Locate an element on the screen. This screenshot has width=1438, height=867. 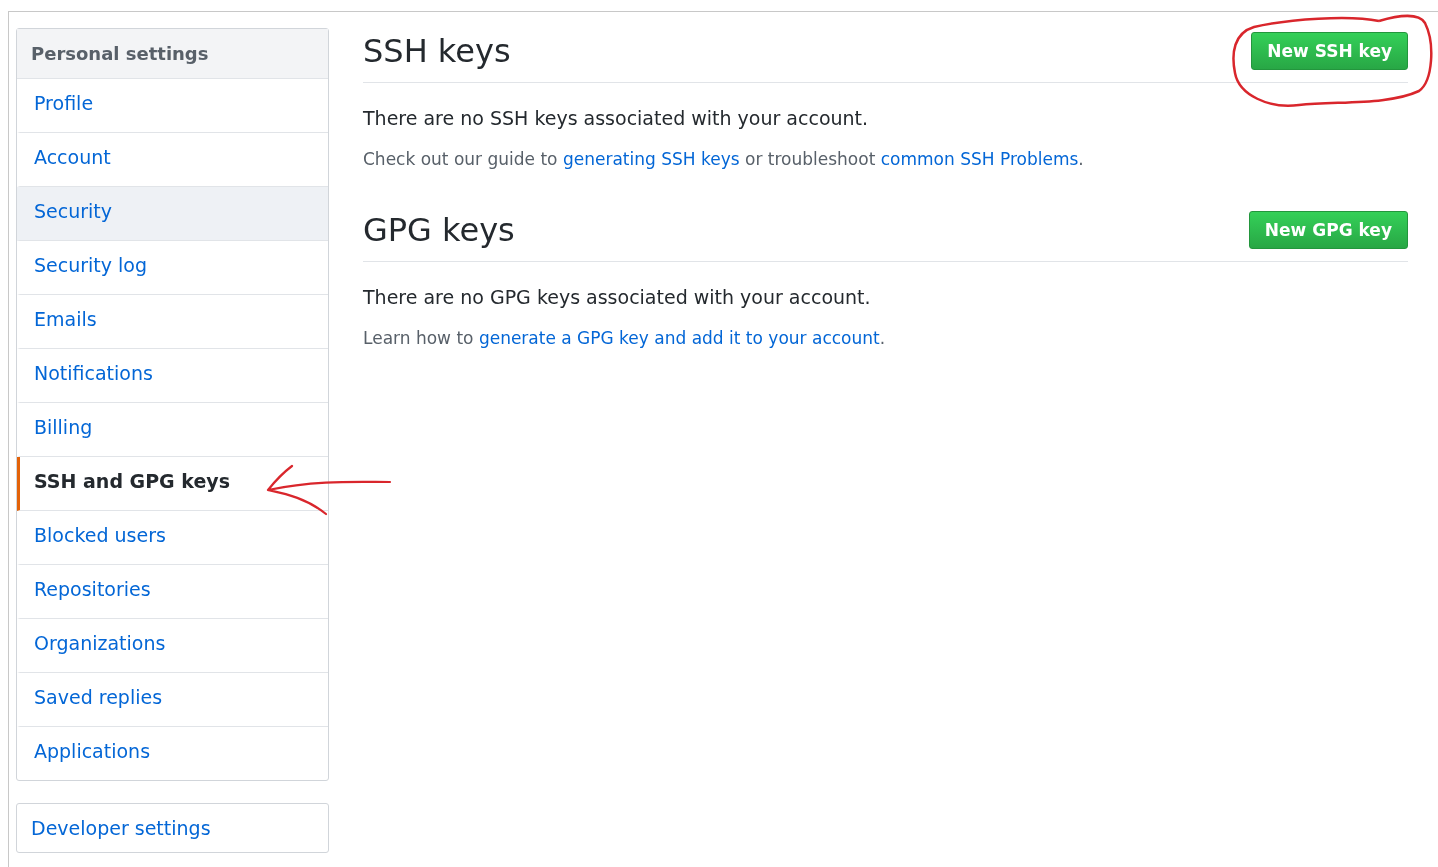
section-title: GPG keys is located at coordinates (439, 230).